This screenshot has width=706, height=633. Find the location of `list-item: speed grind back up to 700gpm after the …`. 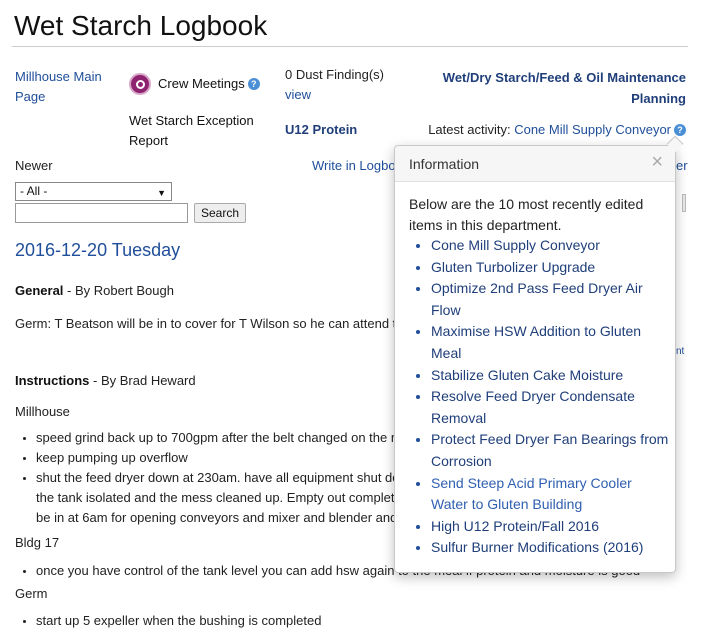

list-item: speed grind back up to 700gpm after the … is located at coordinates (215, 438).